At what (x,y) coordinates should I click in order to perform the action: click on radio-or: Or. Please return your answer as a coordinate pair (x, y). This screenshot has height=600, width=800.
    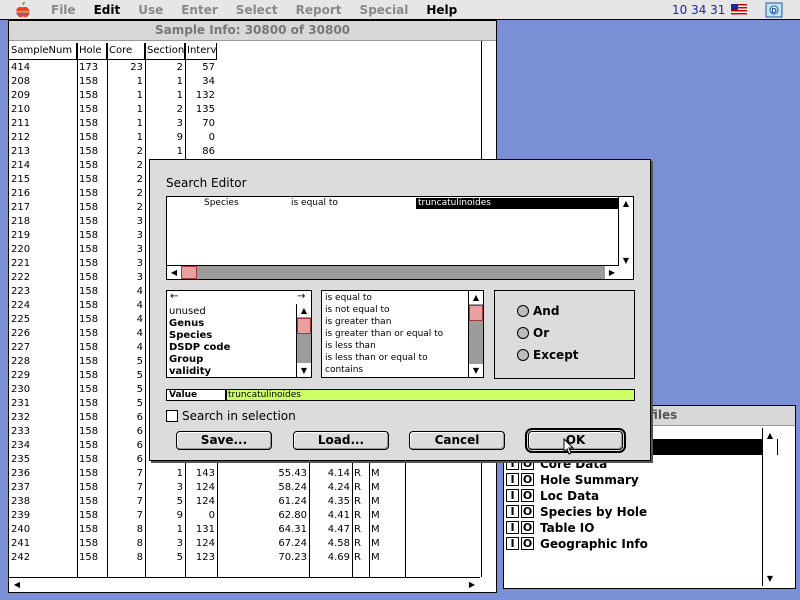
    Looking at the image, I should click on (533, 333).